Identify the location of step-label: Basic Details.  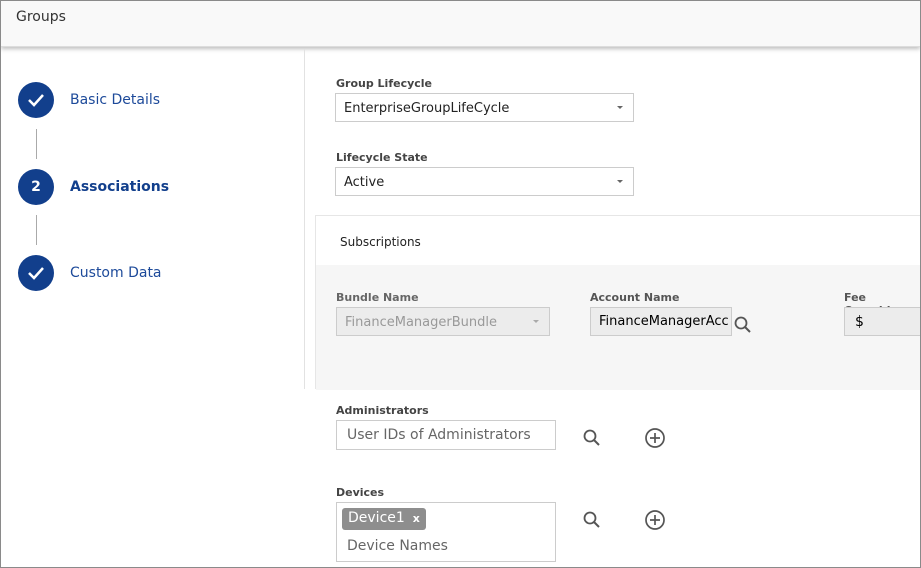
(115, 100).